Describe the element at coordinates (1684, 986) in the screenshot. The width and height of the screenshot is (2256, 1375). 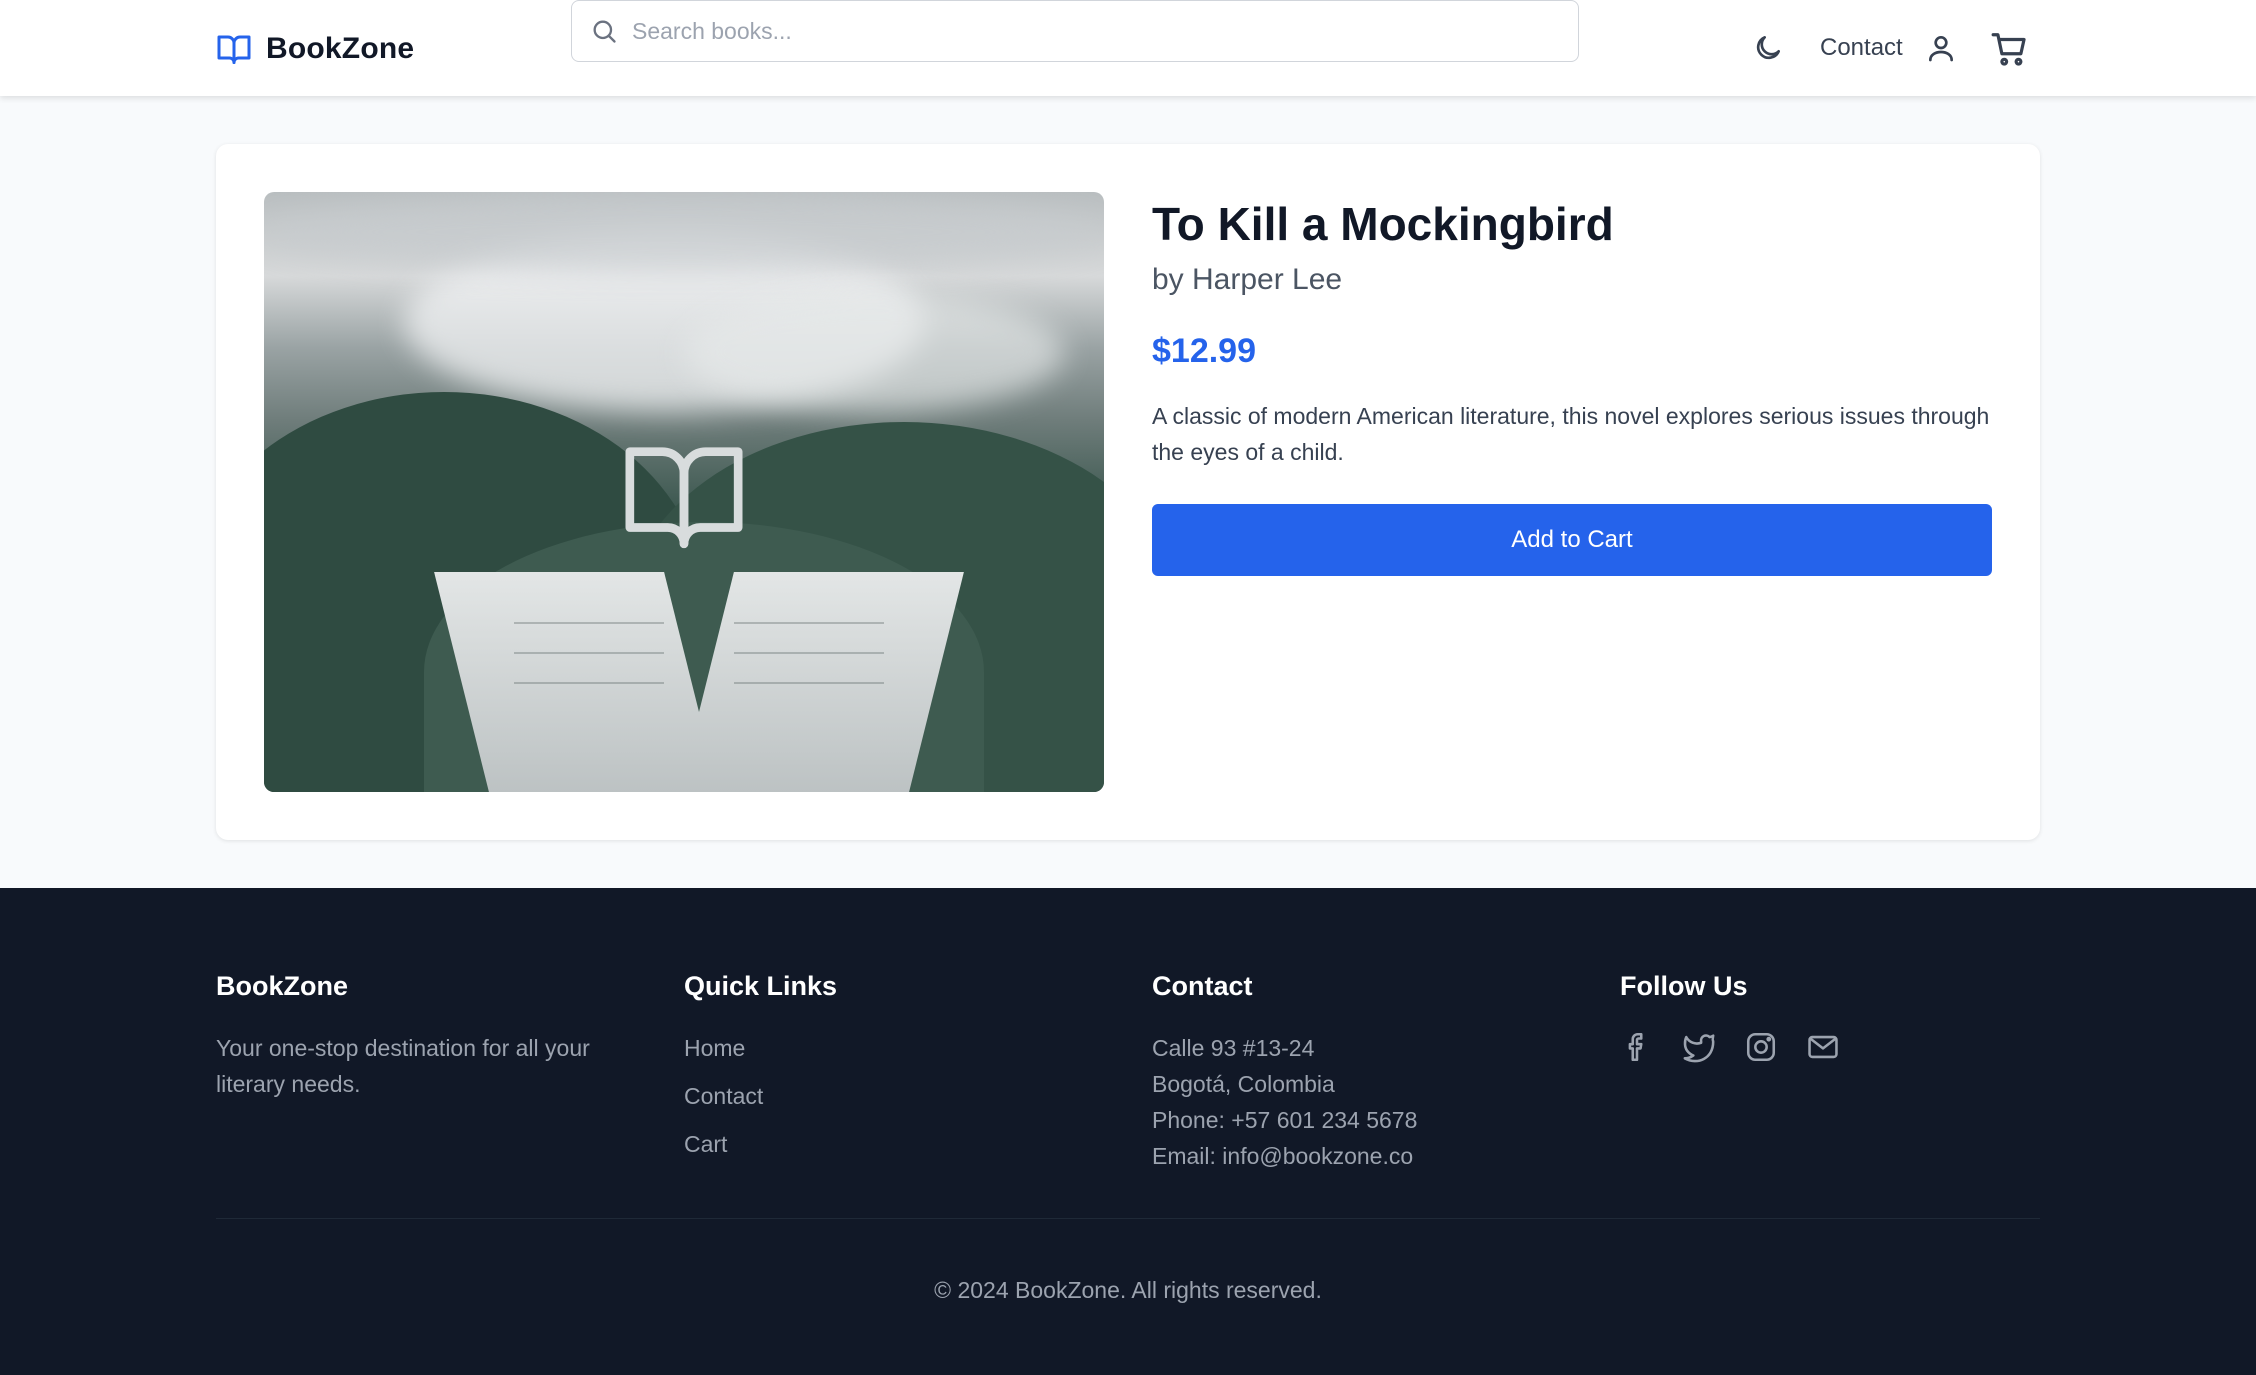
I see `footer-follow-heading: Follow Us` at that location.